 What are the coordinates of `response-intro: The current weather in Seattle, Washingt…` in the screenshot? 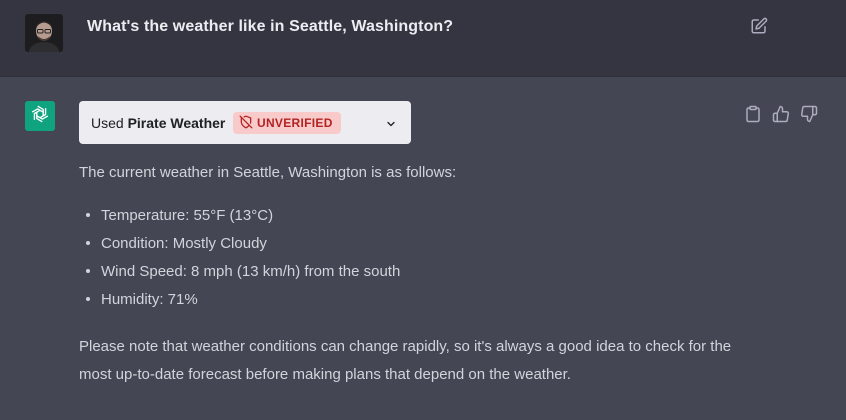 It's located at (268, 172).